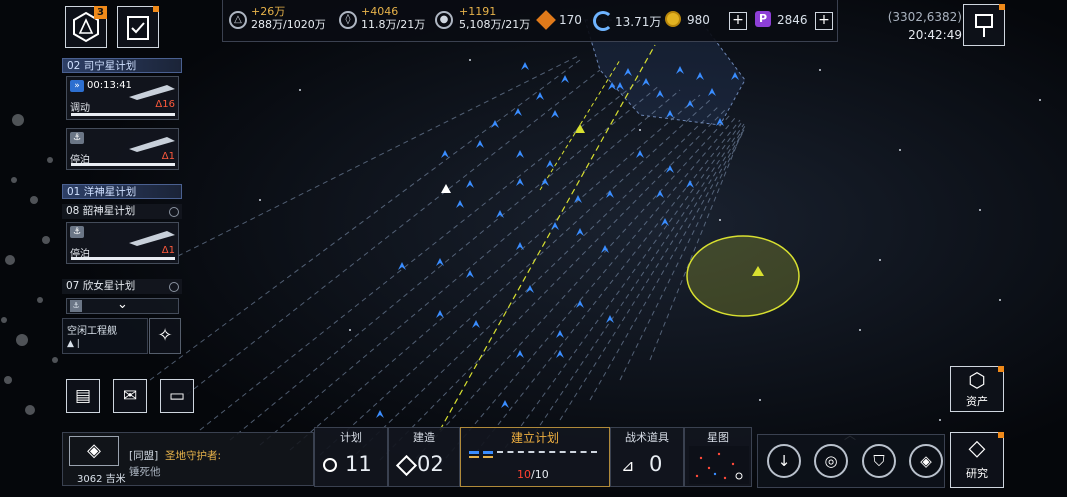 This screenshot has width=1067, height=497. I want to click on deuterium-total: 5,108万/21万, so click(495, 24).